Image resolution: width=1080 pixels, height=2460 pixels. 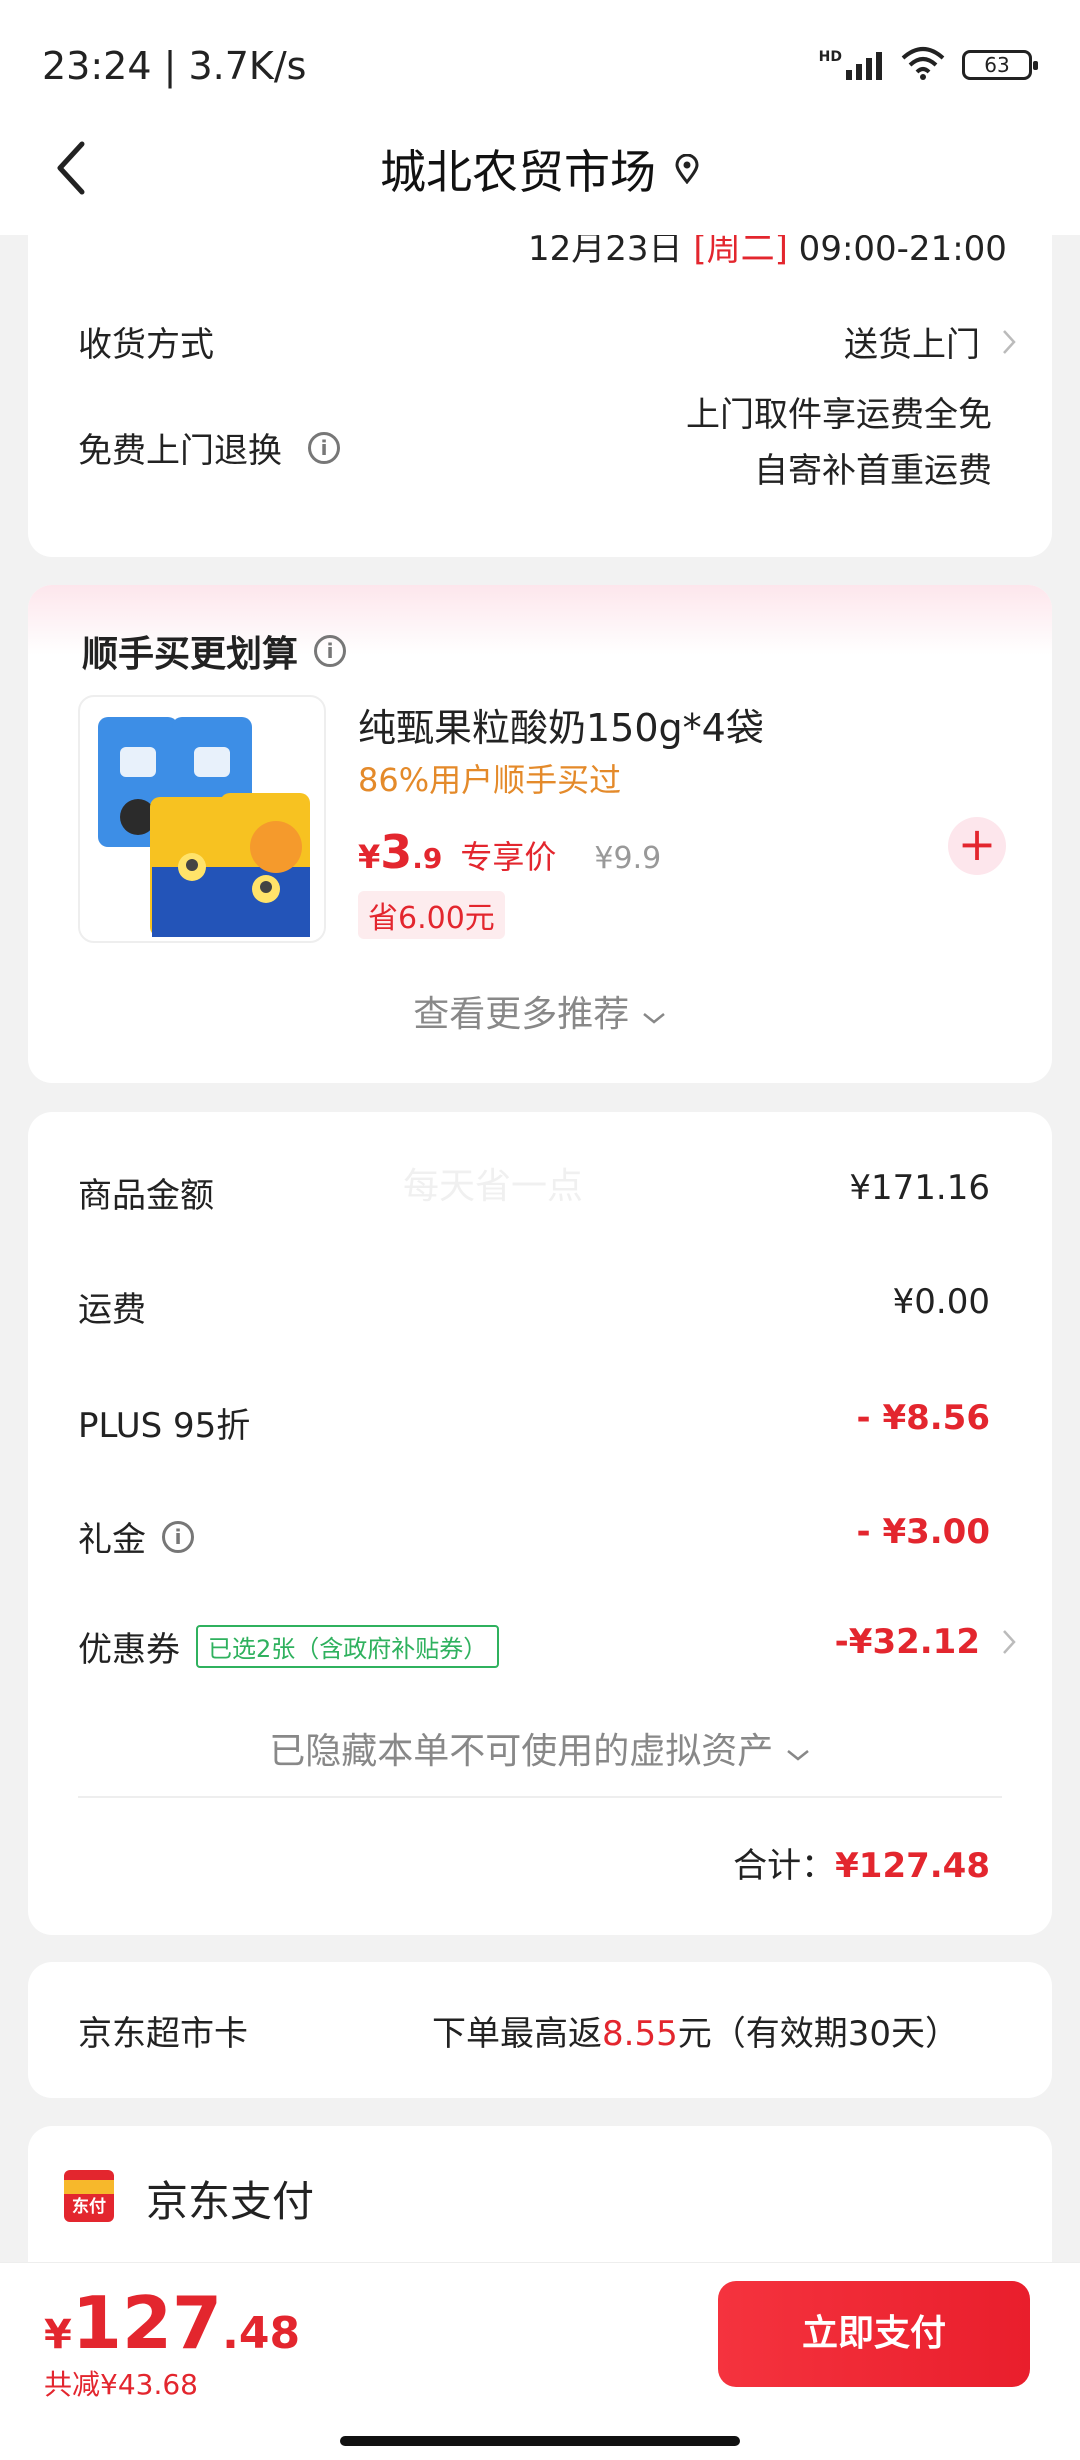 What do you see at coordinates (1000, 65) in the screenshot?
I see `battery-icon: 63` at bounding box center [1000, 65].